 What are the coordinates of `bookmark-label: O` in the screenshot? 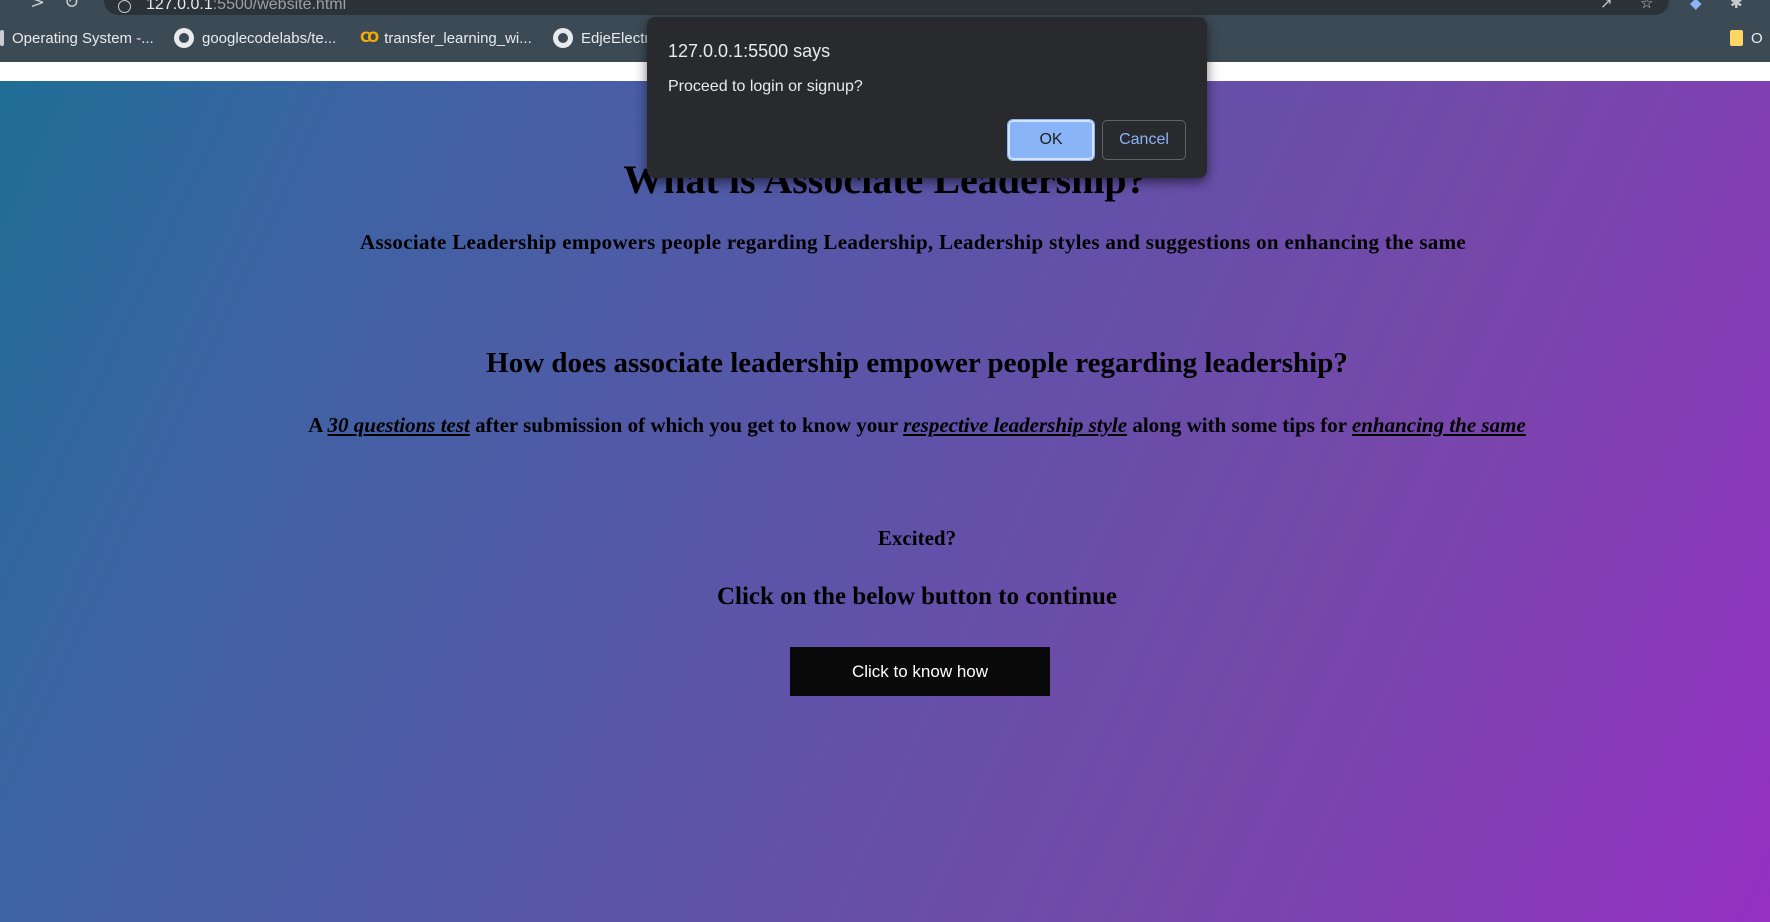 It's located at (1757, 38).